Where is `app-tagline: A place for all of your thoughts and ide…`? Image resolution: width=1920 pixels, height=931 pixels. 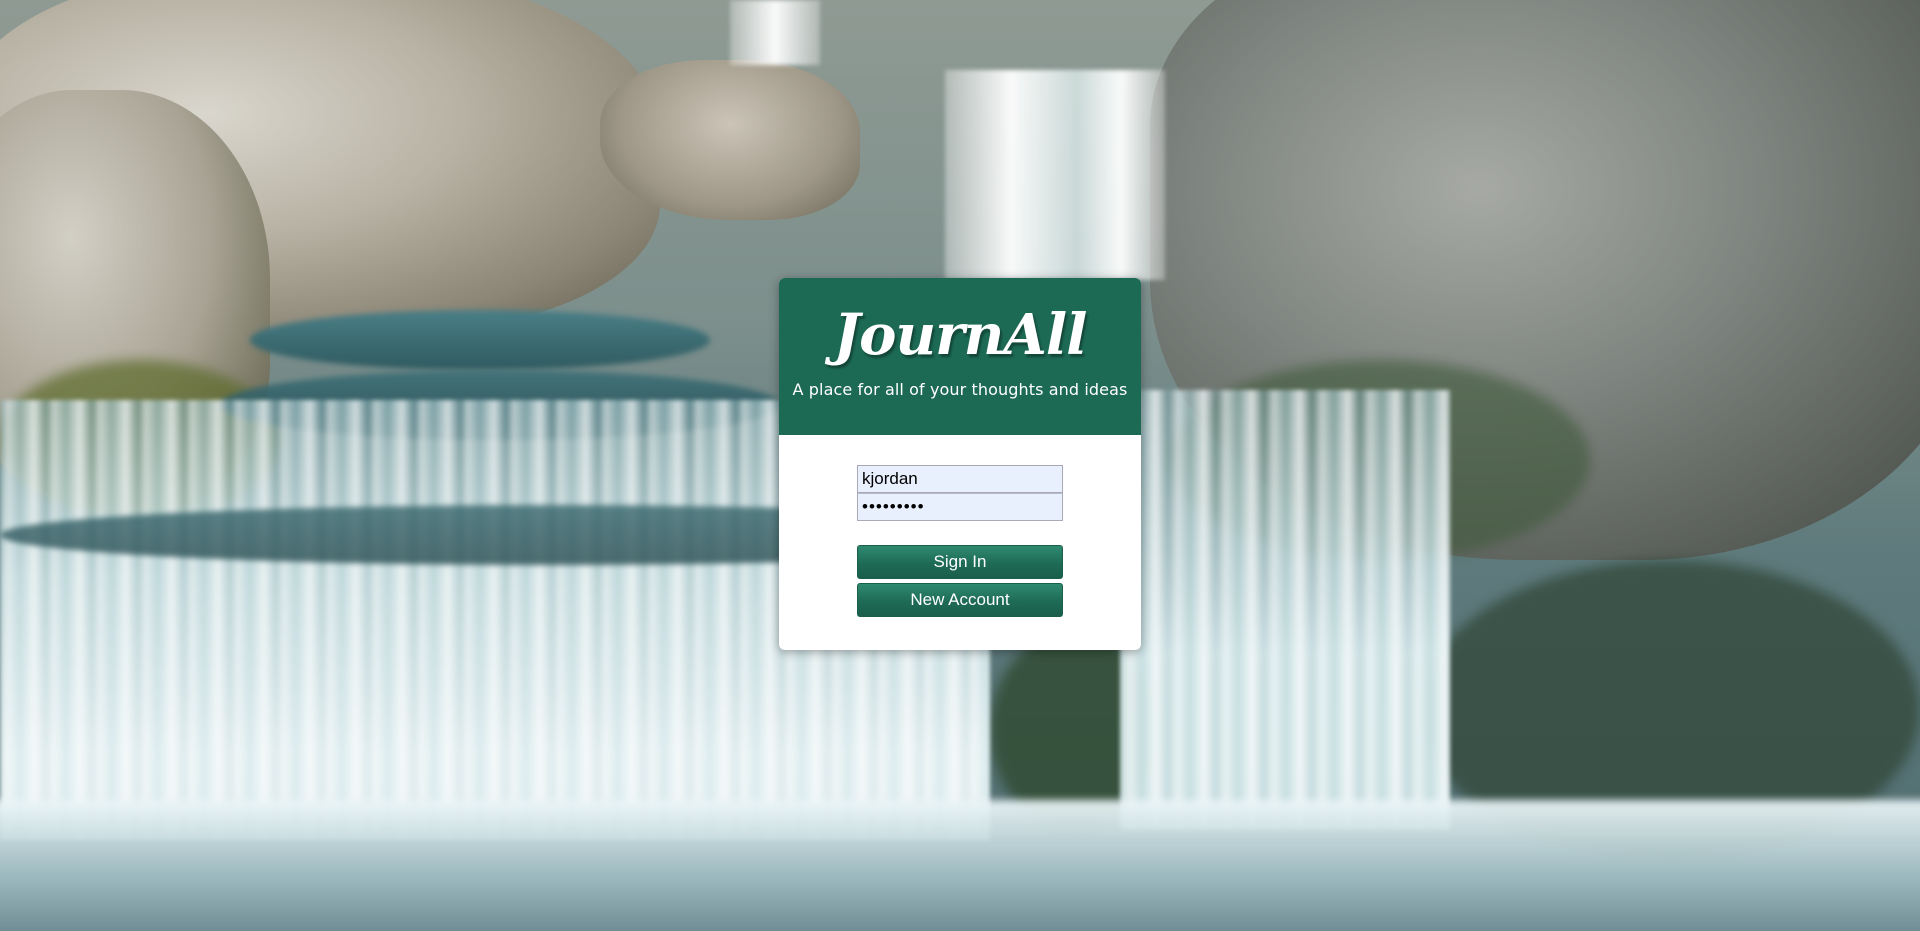 app-tagline: A place for all of your thoughts and ide… is located at coordinates (960, 389).